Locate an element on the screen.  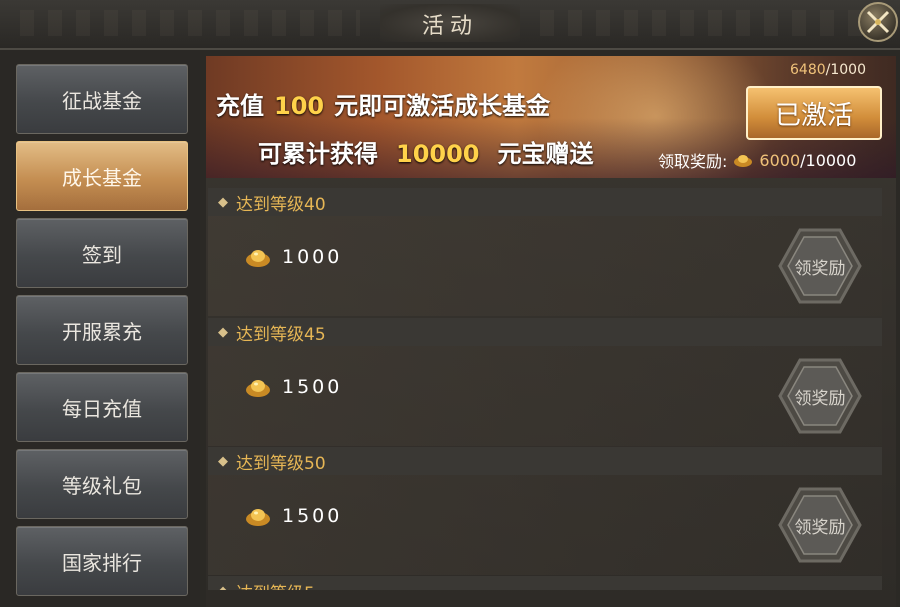
sidebar-item-label: 国家排行 is located at coordinates (102, 562).